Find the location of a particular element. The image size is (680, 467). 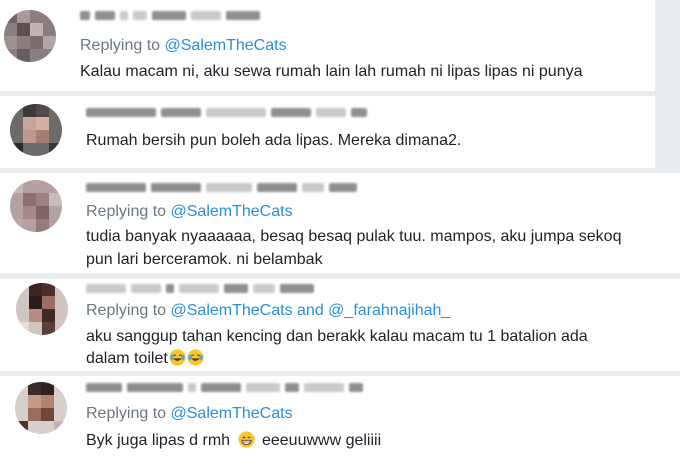

tweet-text-after-emoji: eeeuuwww geliiii is located at coordinates (321, 440).